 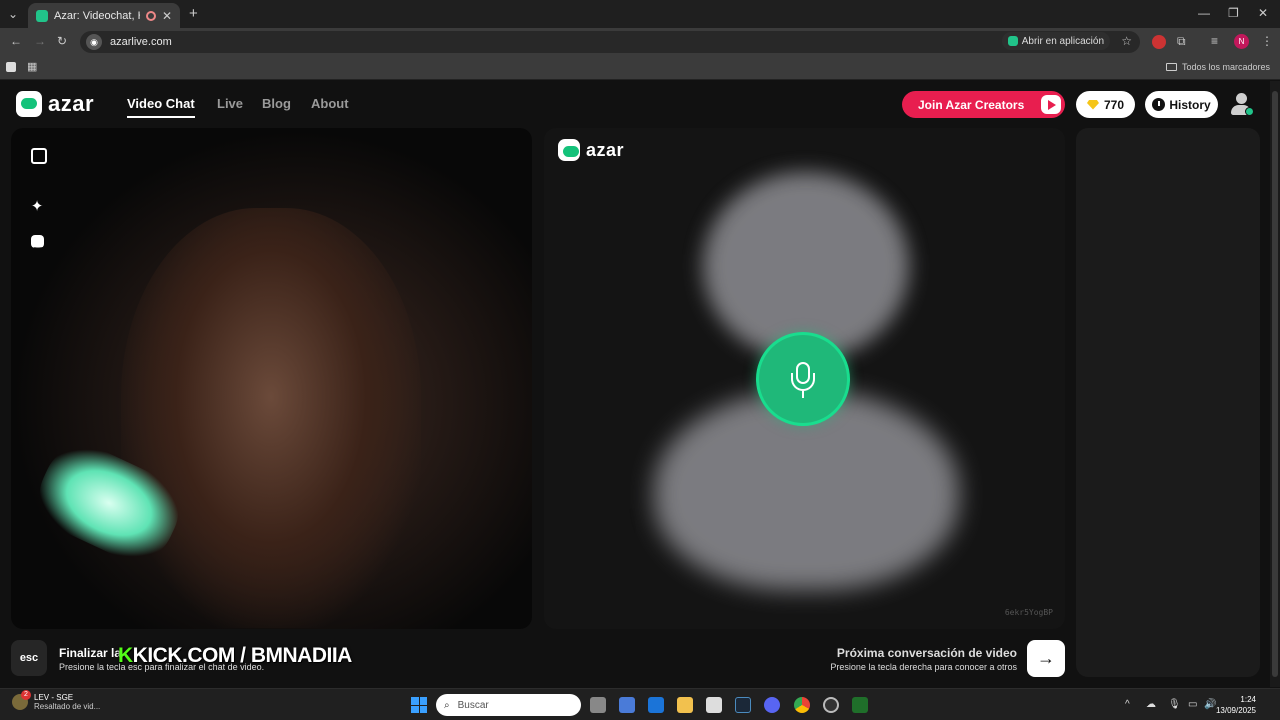 I want to click on close-window-icon: ✕, so click(x=1263, y=13).